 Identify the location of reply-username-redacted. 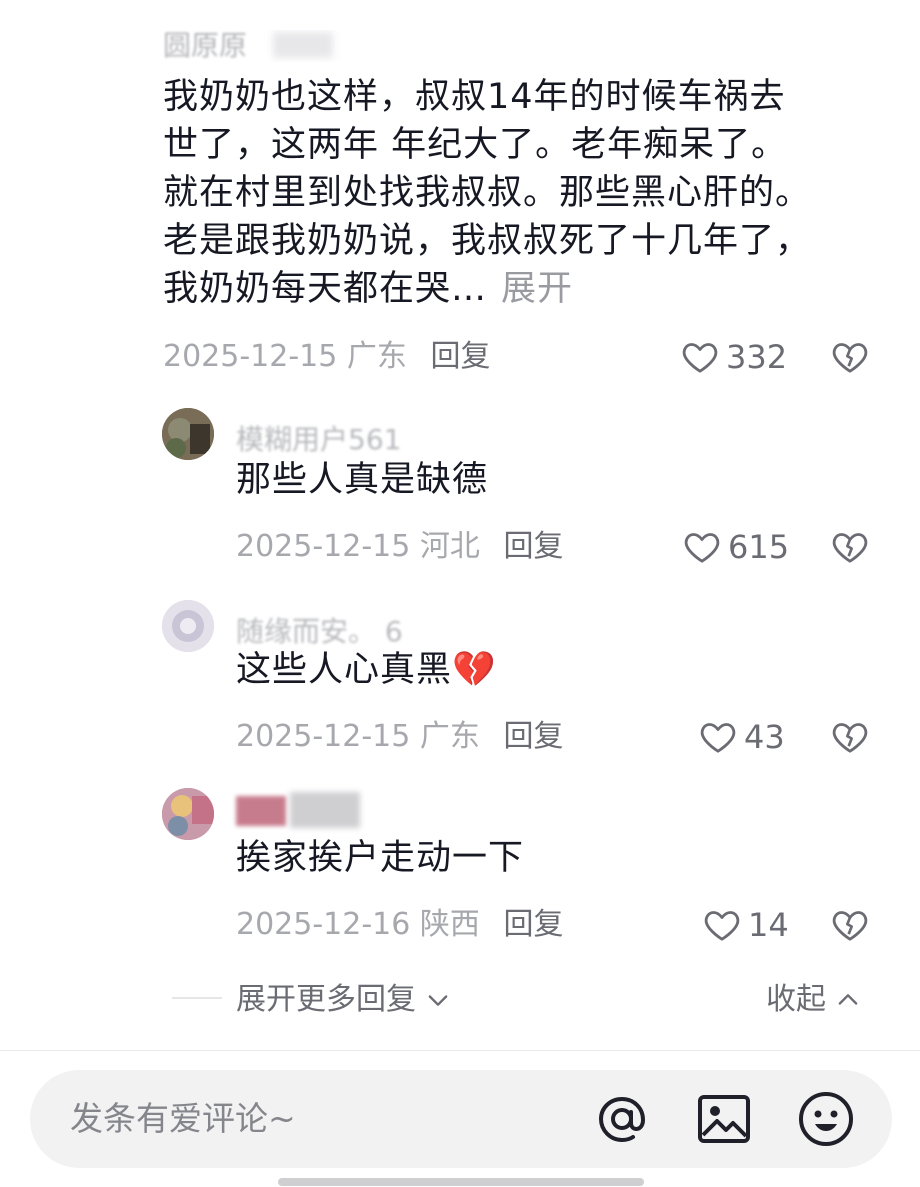
(316, 812).